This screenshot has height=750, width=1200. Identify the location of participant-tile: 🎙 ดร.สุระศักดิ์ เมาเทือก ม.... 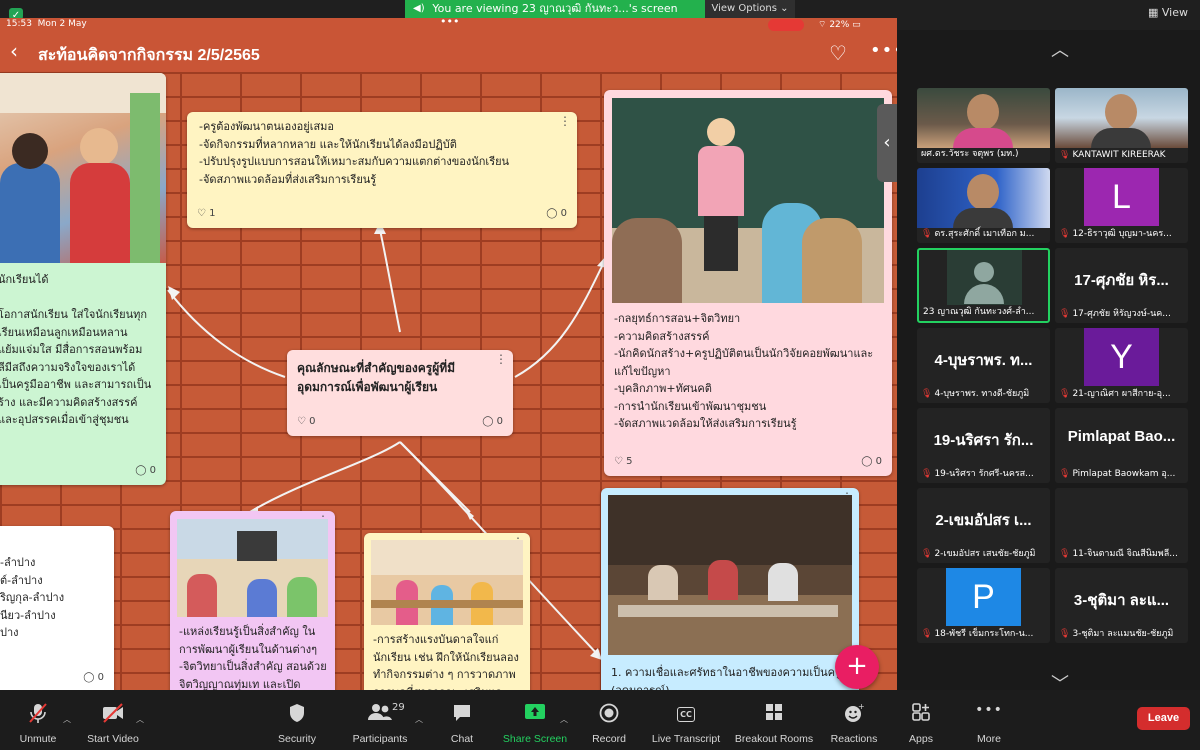
(983, 205).